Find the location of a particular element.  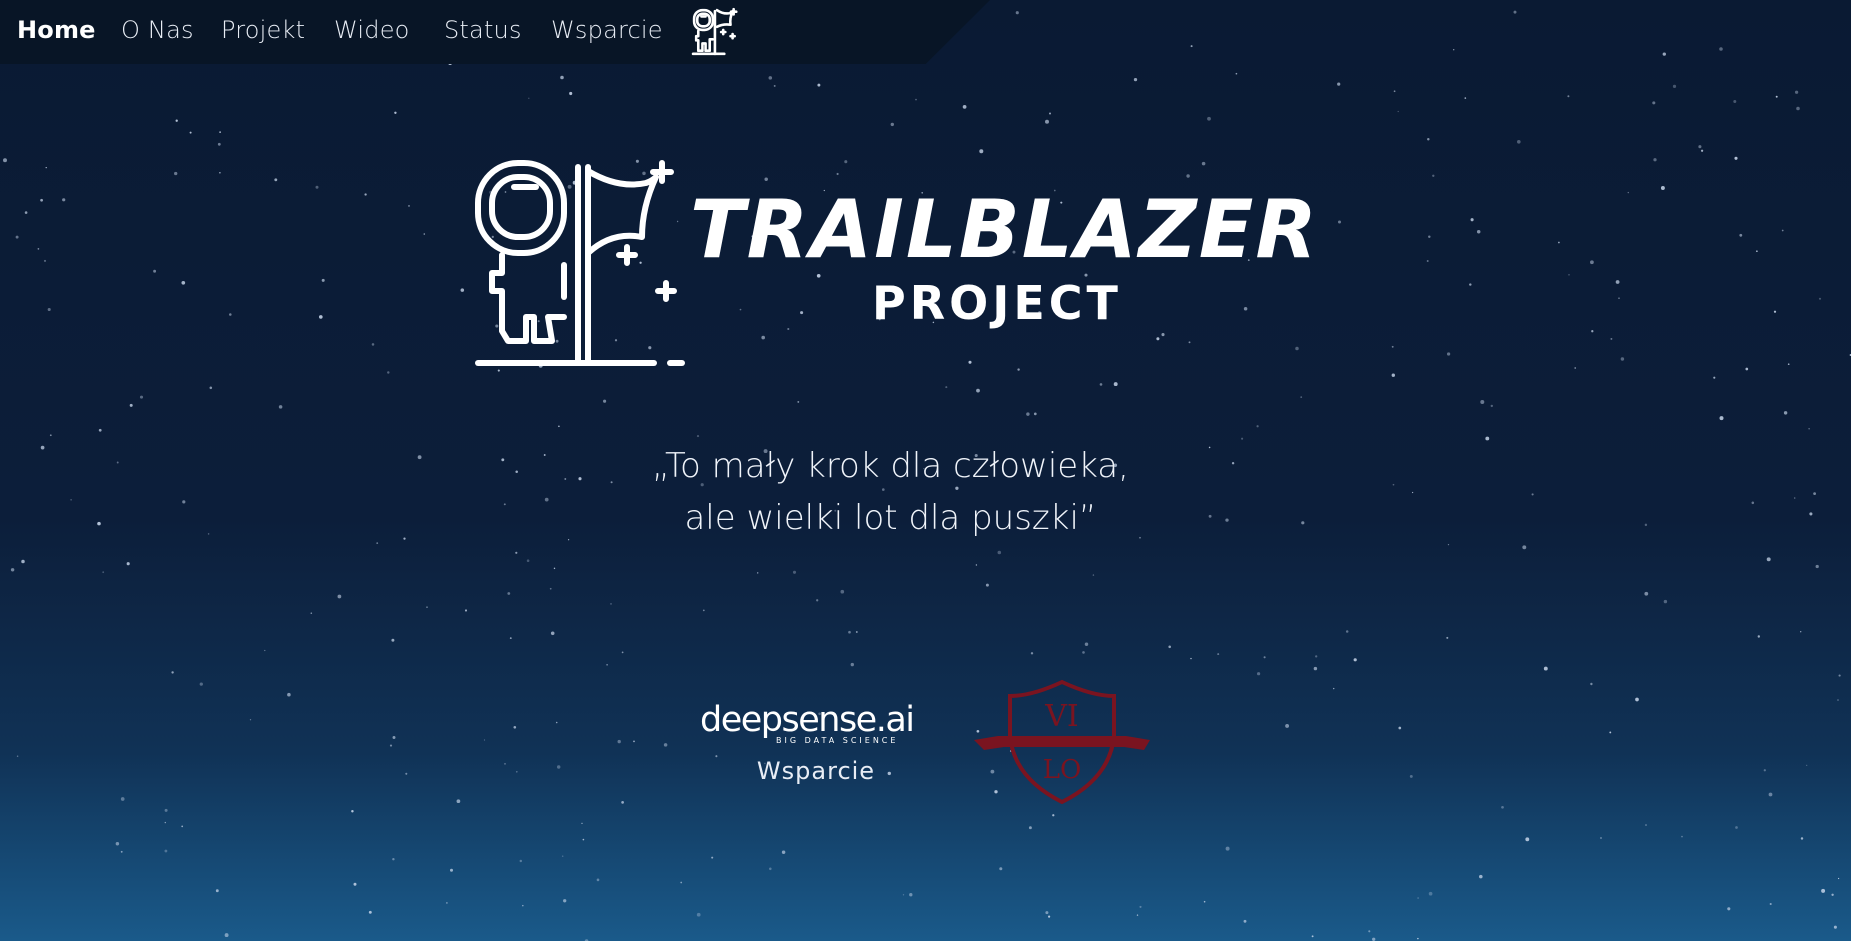

quote-line-2: ale wielki lot dla puszki” is located at coordinates (890, 518).